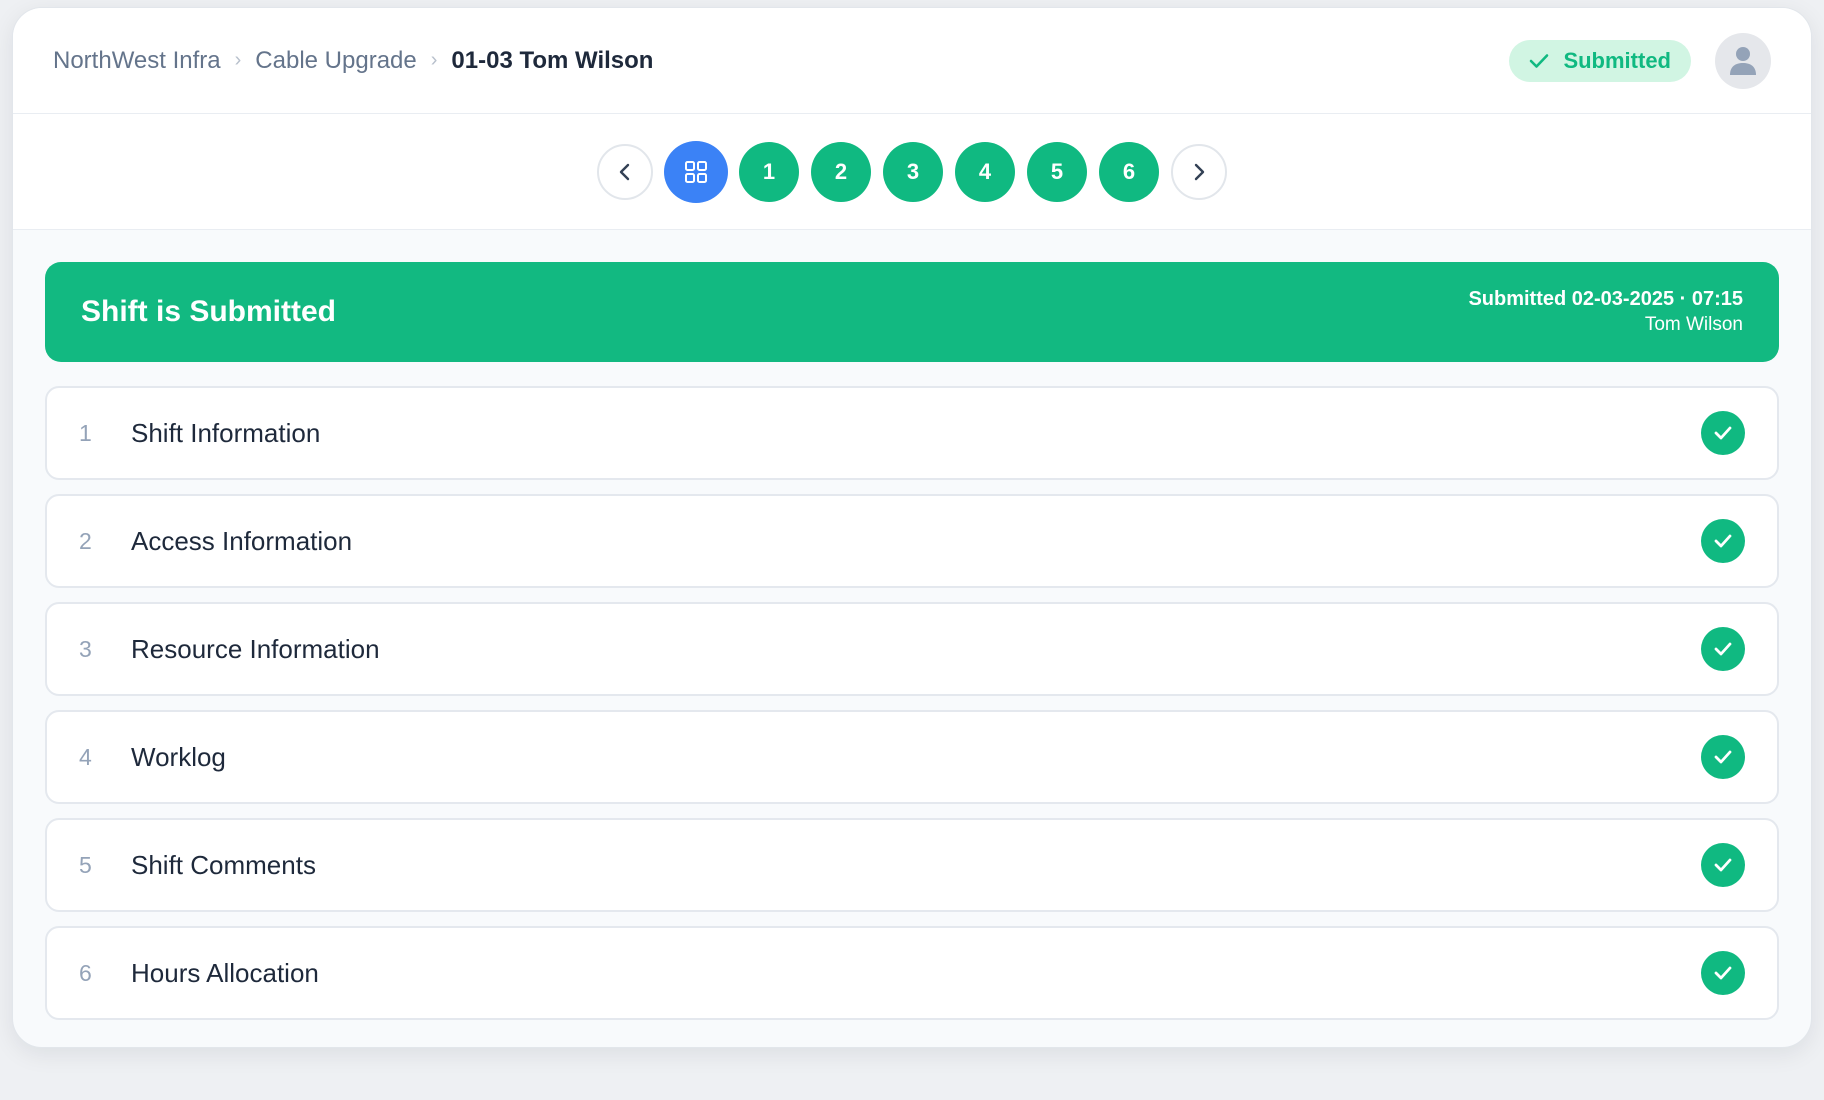 The image size is (1824, 1100). Describe the element at coordinates (912, 865) in the screenshot. I see `section-shift-comments: 5 Shift Comments` at that location.